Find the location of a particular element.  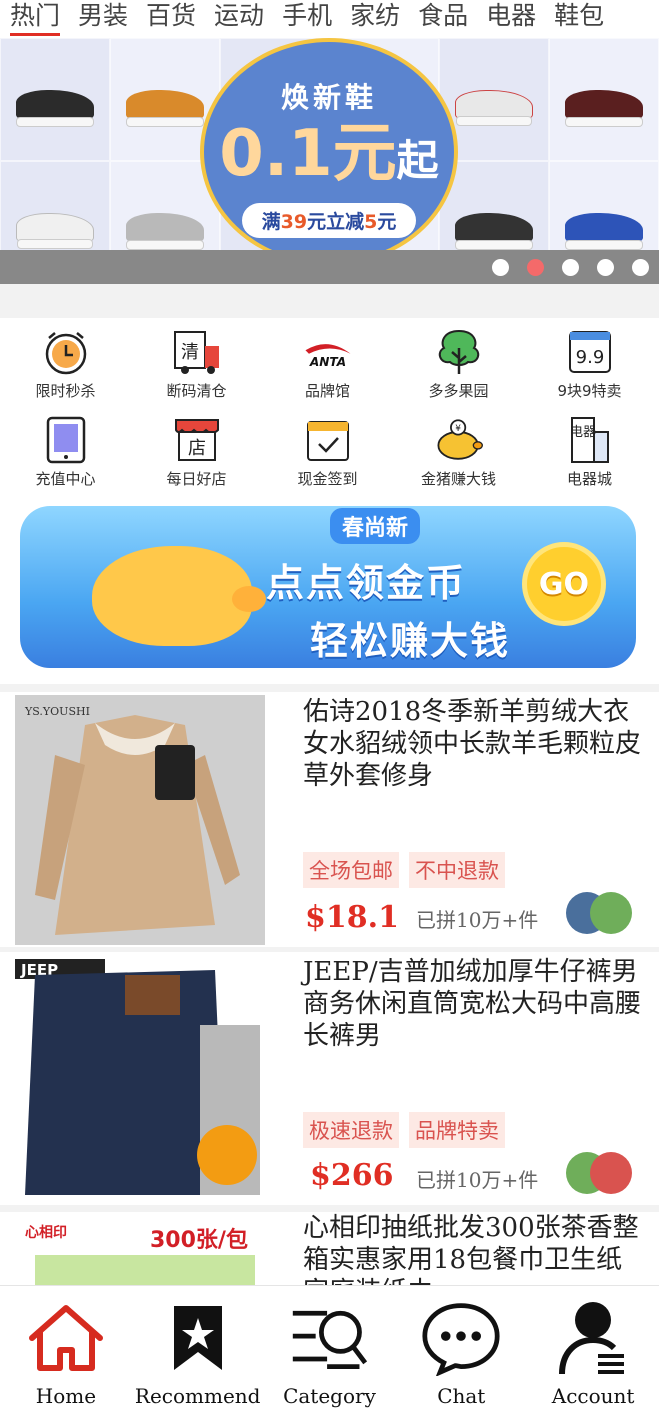

alarm-clock-icon is located at coordinates (66, 352).